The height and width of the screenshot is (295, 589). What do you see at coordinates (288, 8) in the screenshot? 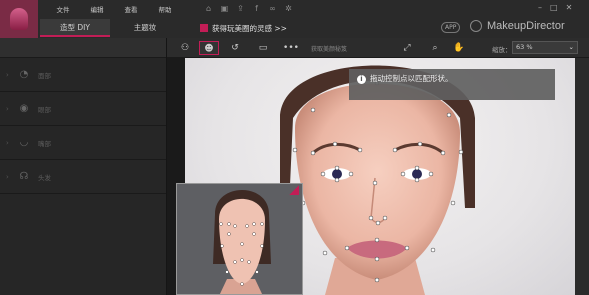
I see `settings-icon: ✲` at bounding box center [288, 8].